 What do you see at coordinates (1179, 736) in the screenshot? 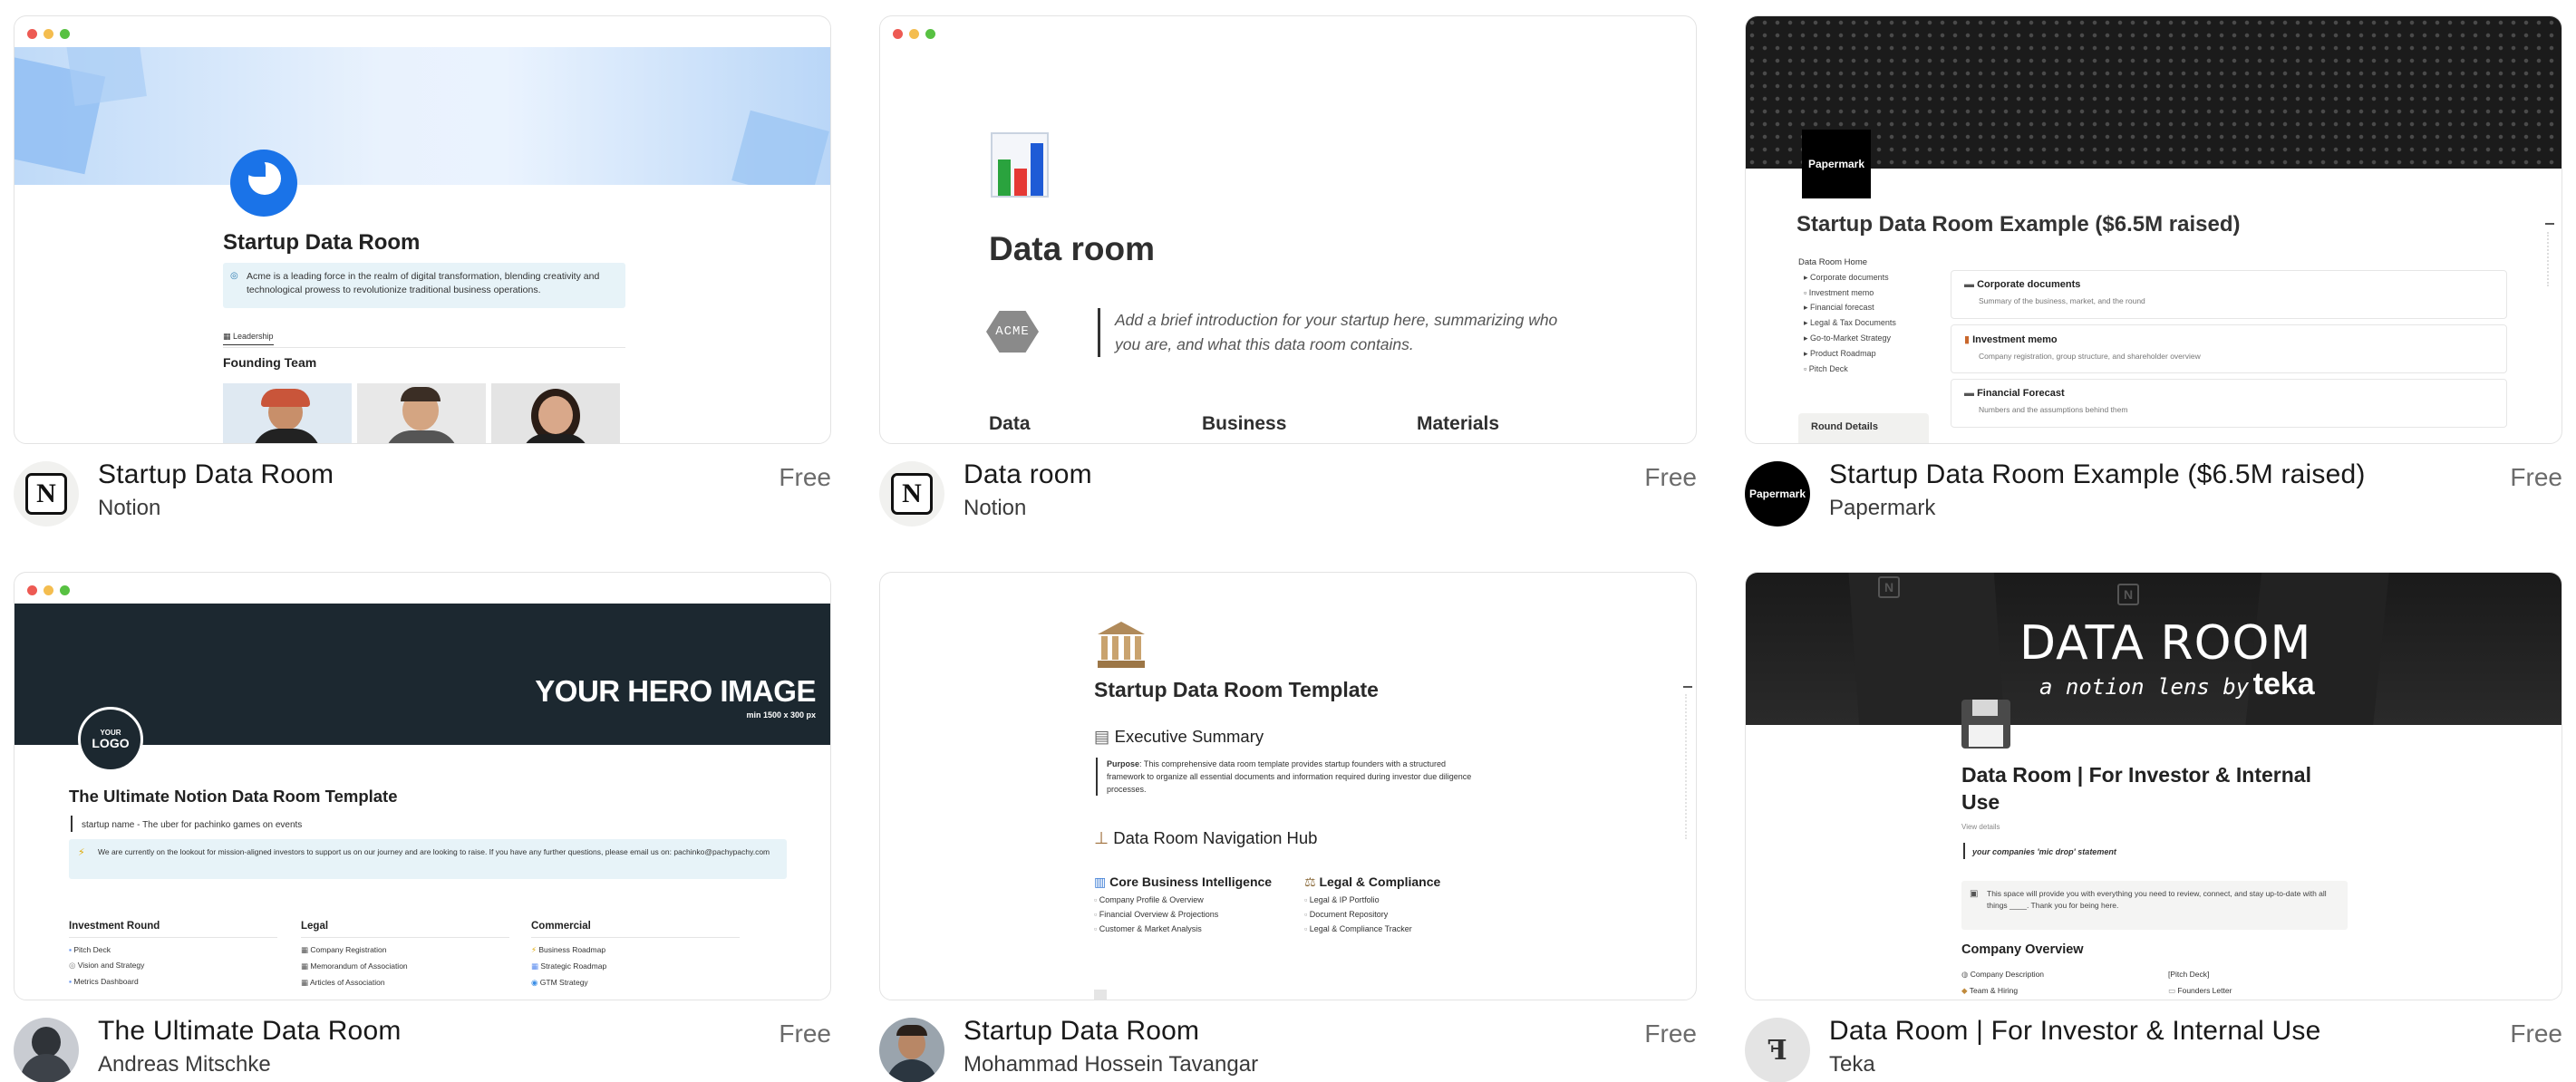
I see `section-heading: ▤ Executive Summary` at bounding box center [1179, 736].